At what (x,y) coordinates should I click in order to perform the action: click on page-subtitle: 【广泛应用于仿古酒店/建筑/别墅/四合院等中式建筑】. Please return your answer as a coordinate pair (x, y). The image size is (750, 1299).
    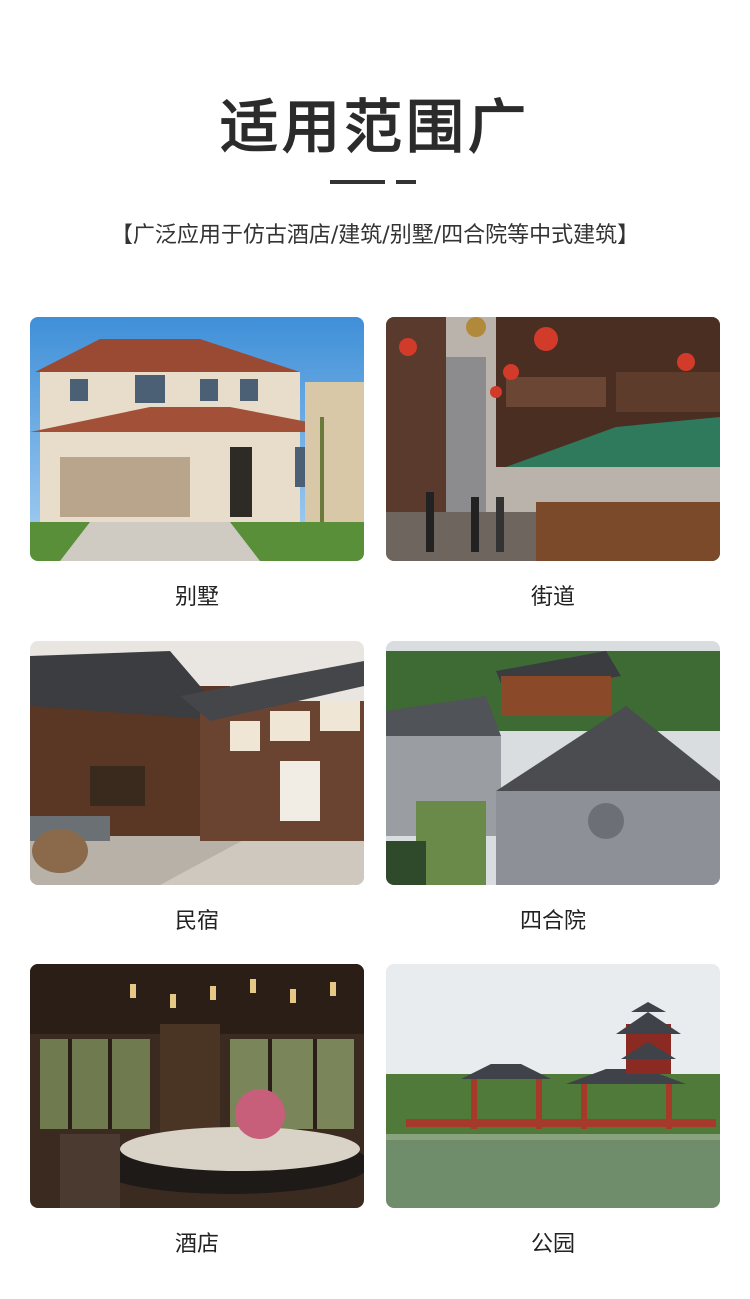
    Looking at the image, I should click on (375, 235).